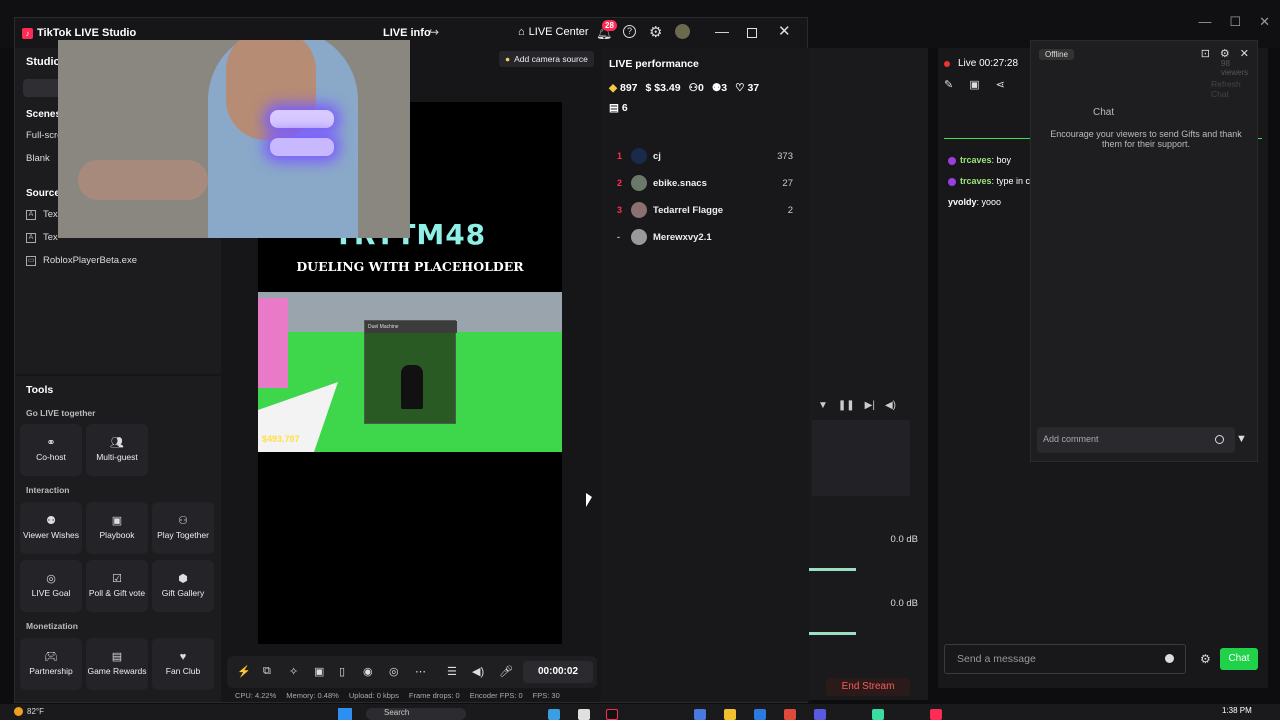 The width and height of the screenshot is (1280, 720). What do you see at coordinates (407, 33) in the screenshot?
I see `live-info-button: LIVE info` at bounding box center [407, 33].